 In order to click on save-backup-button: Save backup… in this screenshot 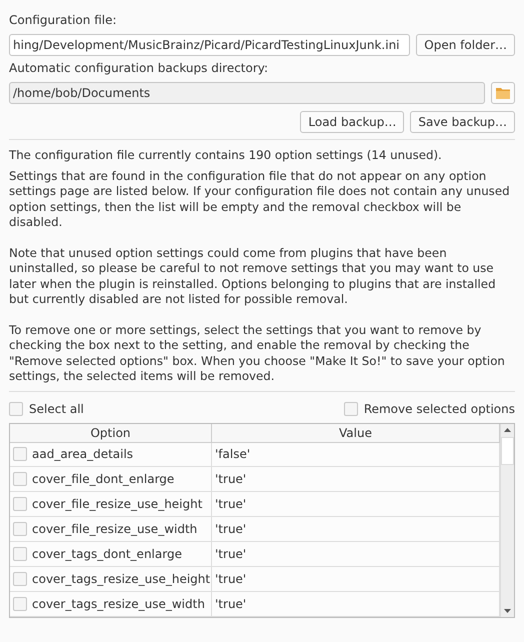, I will do `click(462, 122)`.